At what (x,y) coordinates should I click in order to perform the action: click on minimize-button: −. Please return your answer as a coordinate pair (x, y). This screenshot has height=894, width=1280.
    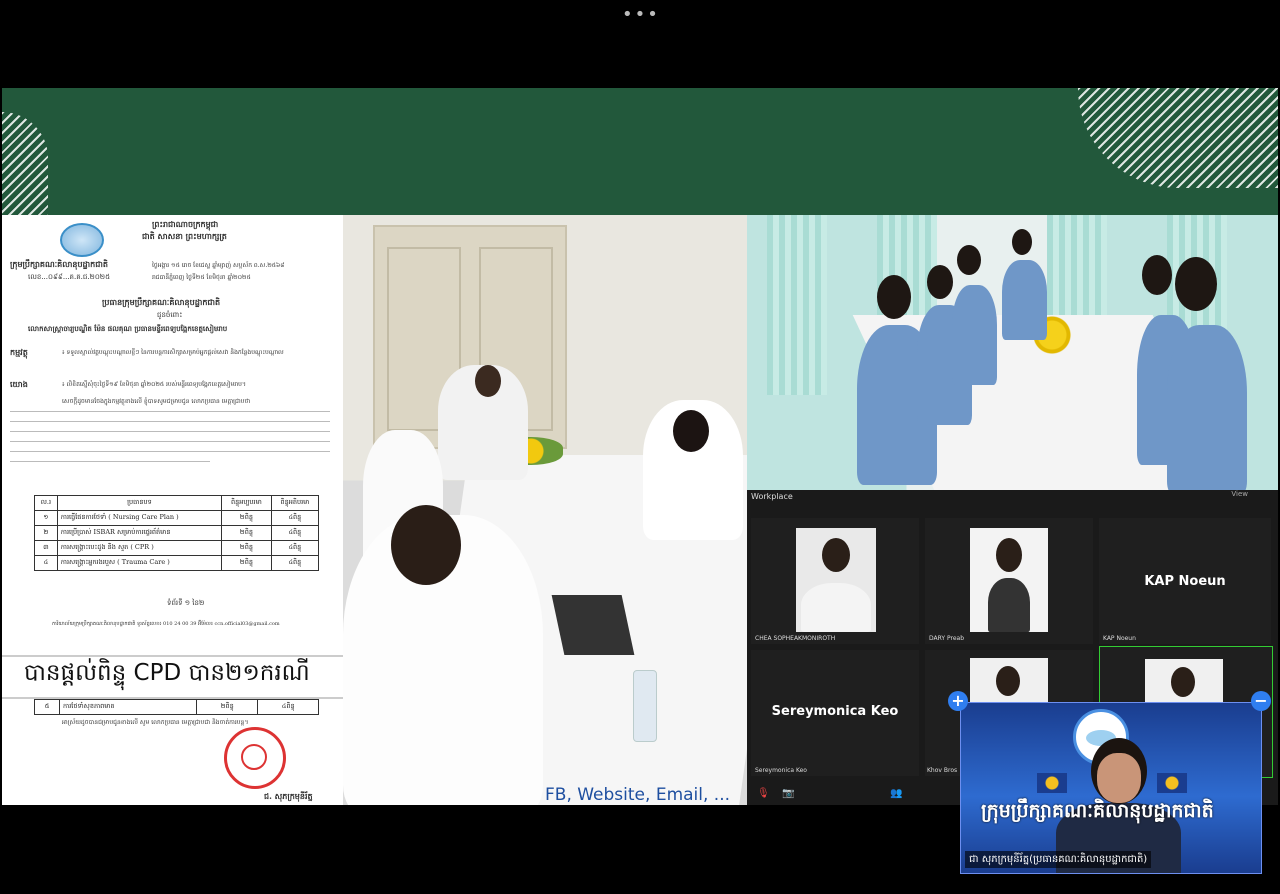
    Looking at the image, I should click on (1261, 701).